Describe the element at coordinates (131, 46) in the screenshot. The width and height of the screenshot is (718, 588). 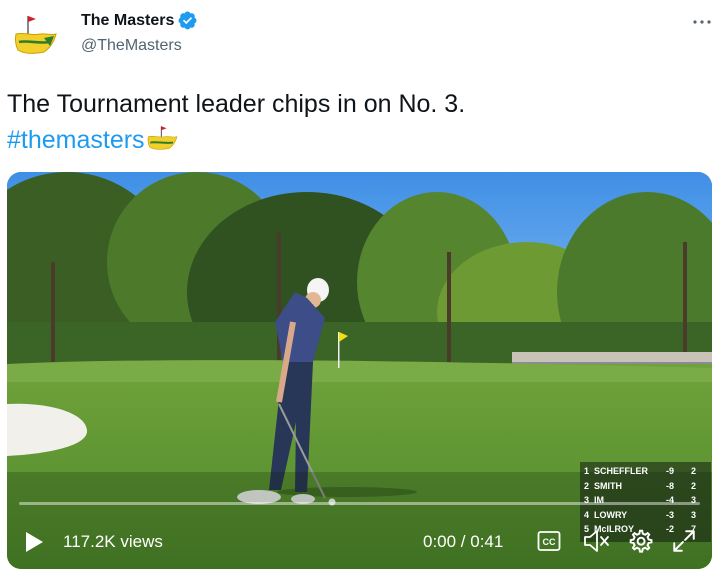
I see `author-handle: @TheMasters` at that location.